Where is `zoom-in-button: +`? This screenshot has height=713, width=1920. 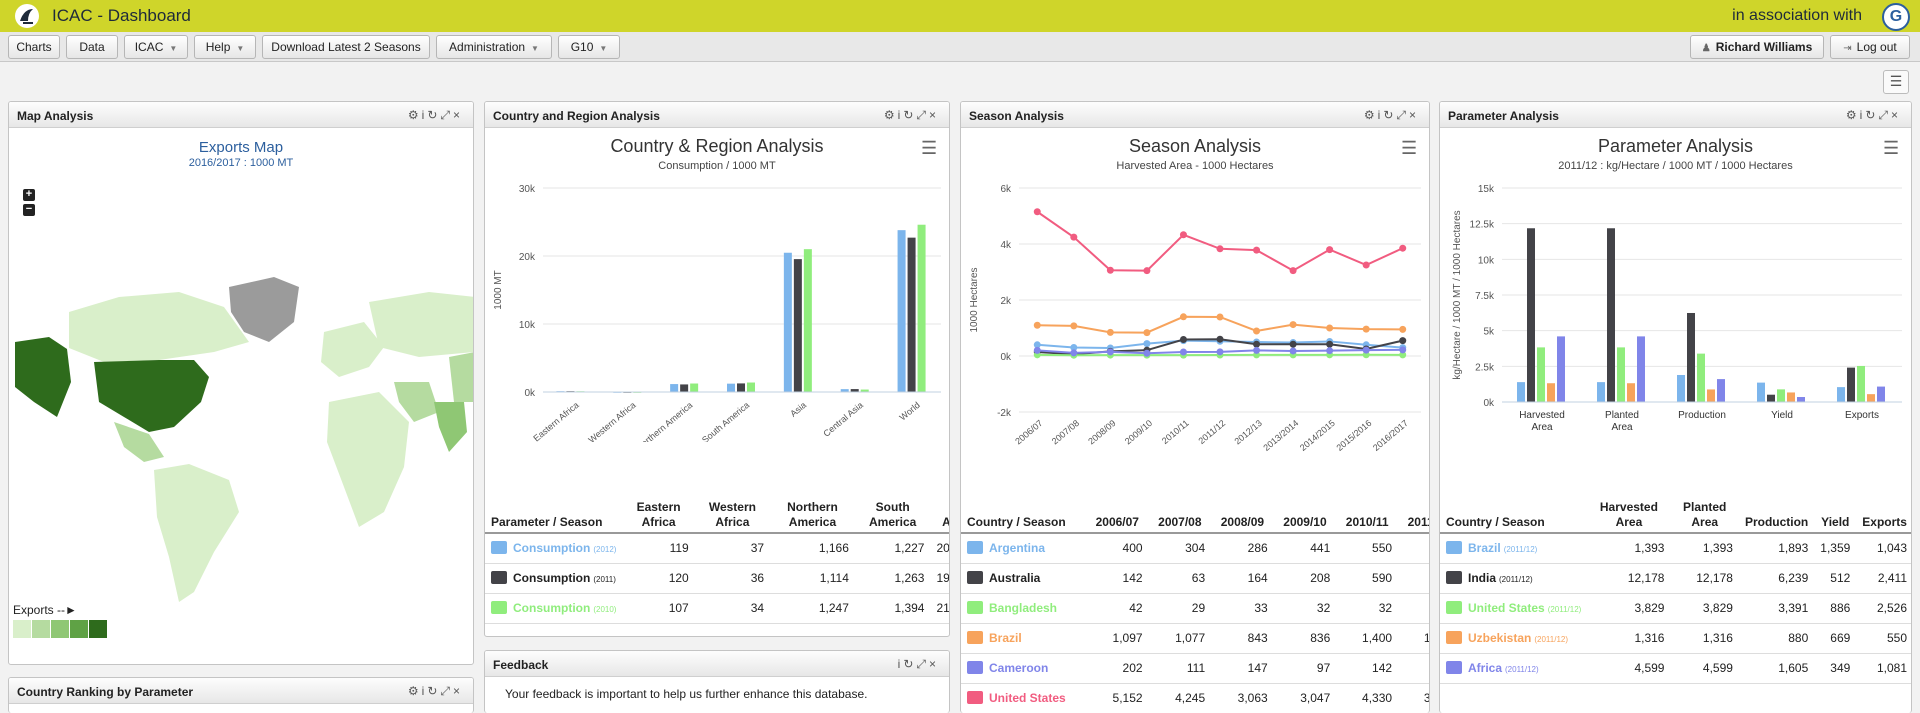 zoom-in-button: + is located at coordinates (29, 195).